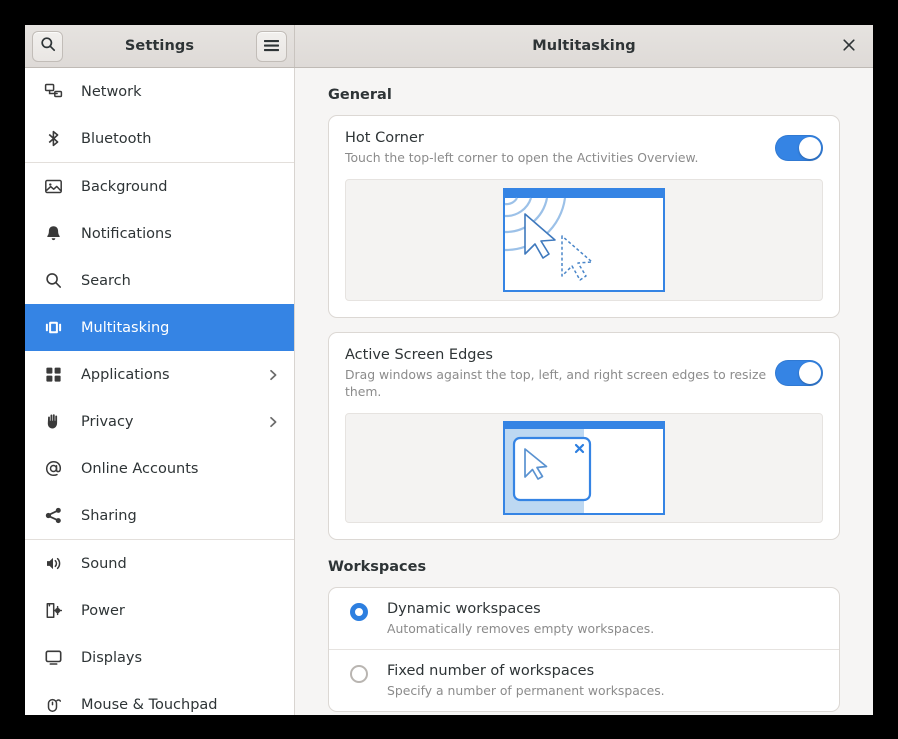 The width and height of the screenshot is (898, 739). I want to click on header-bar: Settings Multitasking, so click(449, 46).